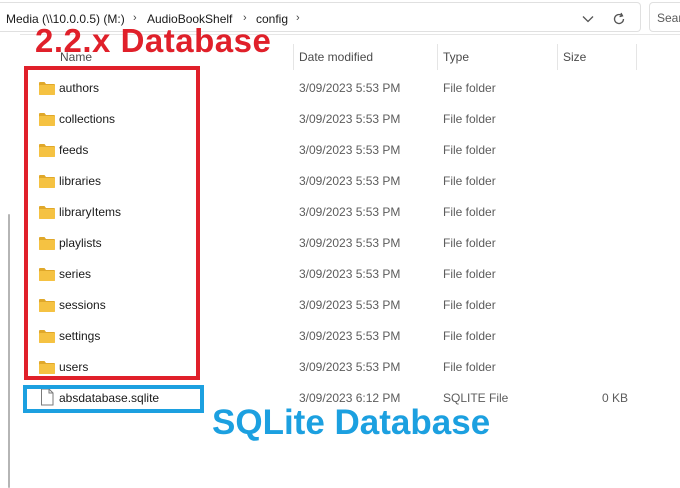  Describe the element at coordinates (456, 57) in the screenshot. I see `column-header-type: Type` at that location.